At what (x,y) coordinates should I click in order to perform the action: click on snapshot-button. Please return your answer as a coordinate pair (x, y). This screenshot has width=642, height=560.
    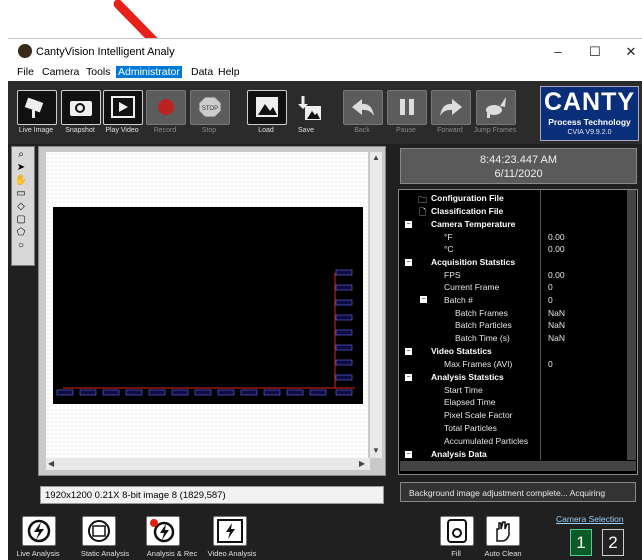
    Looking at the image, I should click on (81, 107).